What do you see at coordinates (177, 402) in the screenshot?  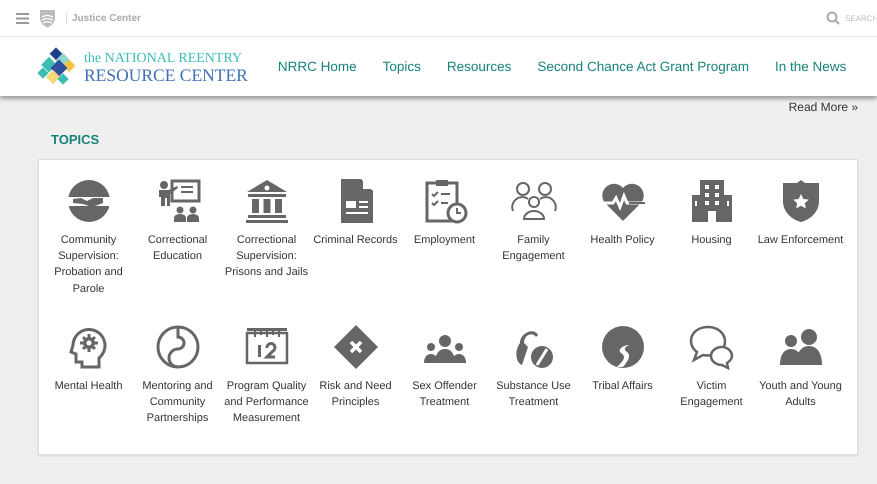 I see `topic-link: Mentoring and Community Partnerships` at bounding box center [177, 402].